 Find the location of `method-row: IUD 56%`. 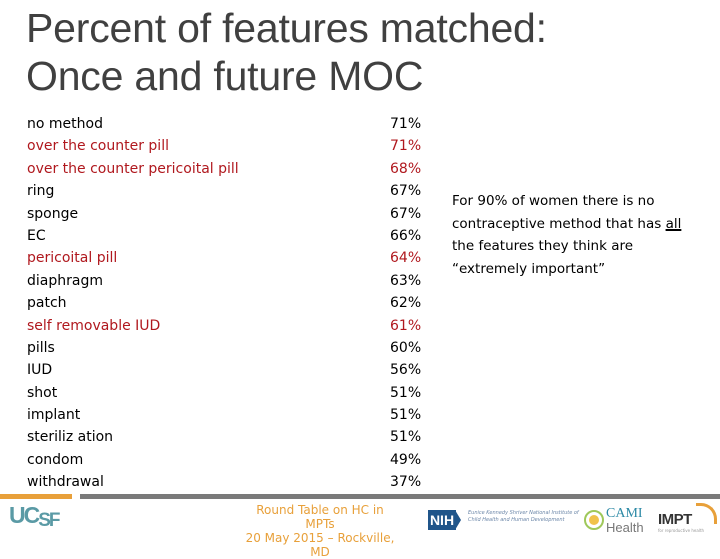

method-row: IUD 56% is located at coordinates (227, 370).